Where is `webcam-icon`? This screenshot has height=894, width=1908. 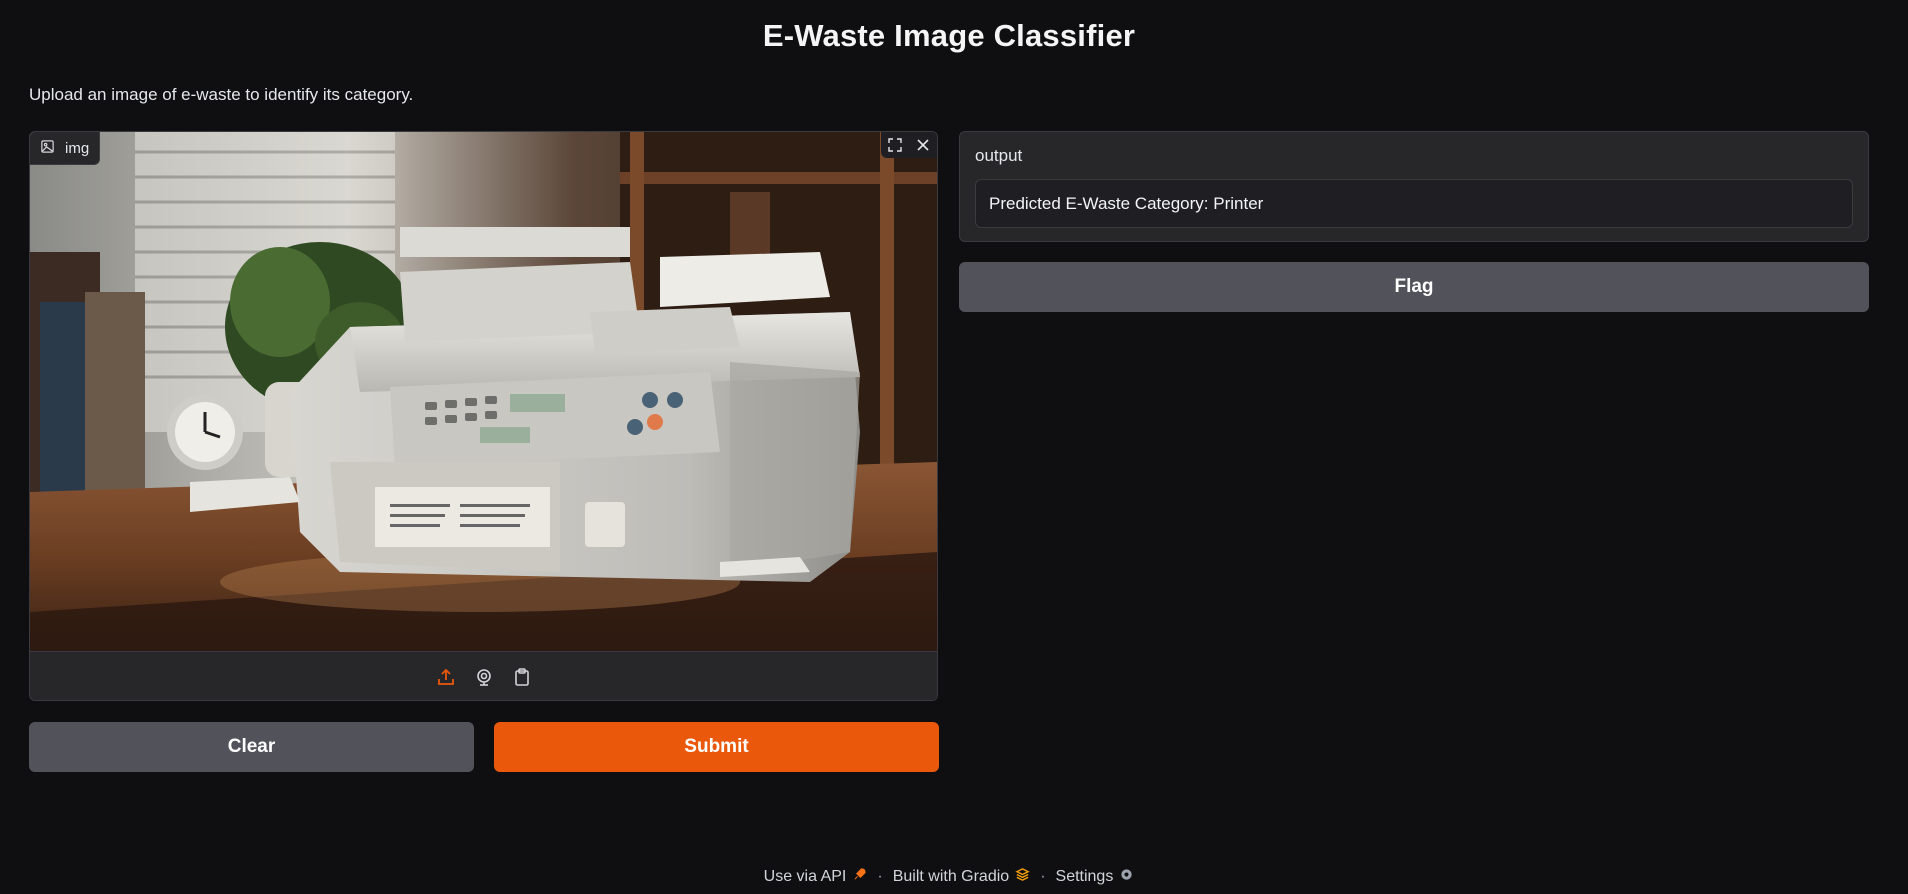 webcam-icon is located at coordinates (484, 677).